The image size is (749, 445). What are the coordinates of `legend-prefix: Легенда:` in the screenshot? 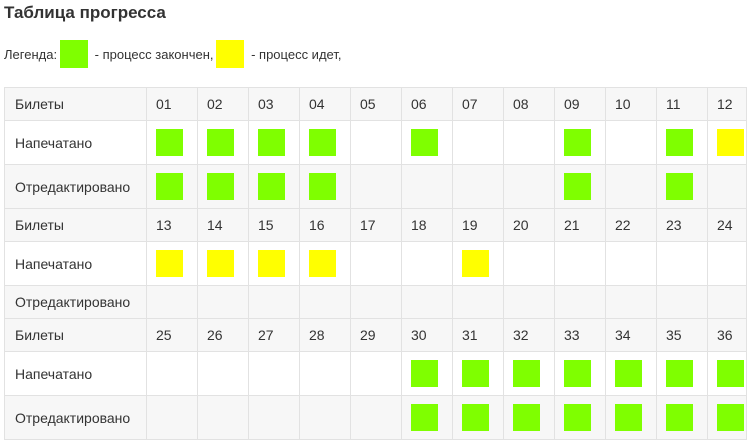 It's located at (31, 54).